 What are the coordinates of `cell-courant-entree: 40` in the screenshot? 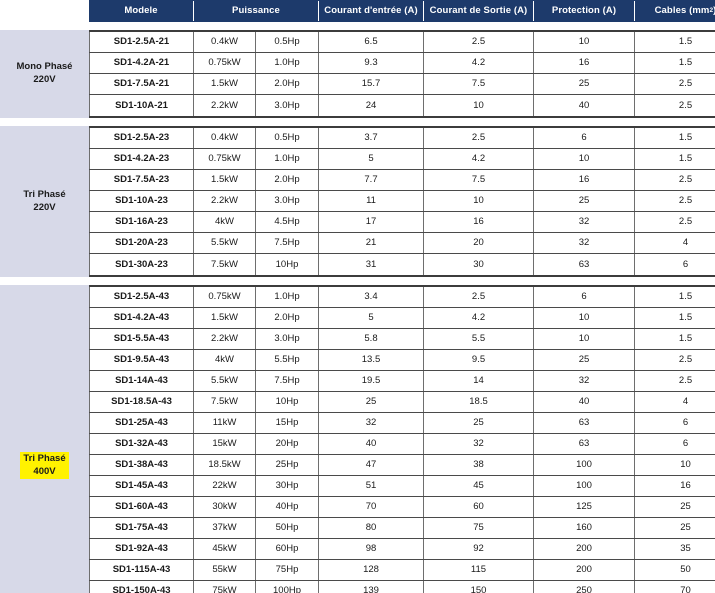 It's located at (371, 444).